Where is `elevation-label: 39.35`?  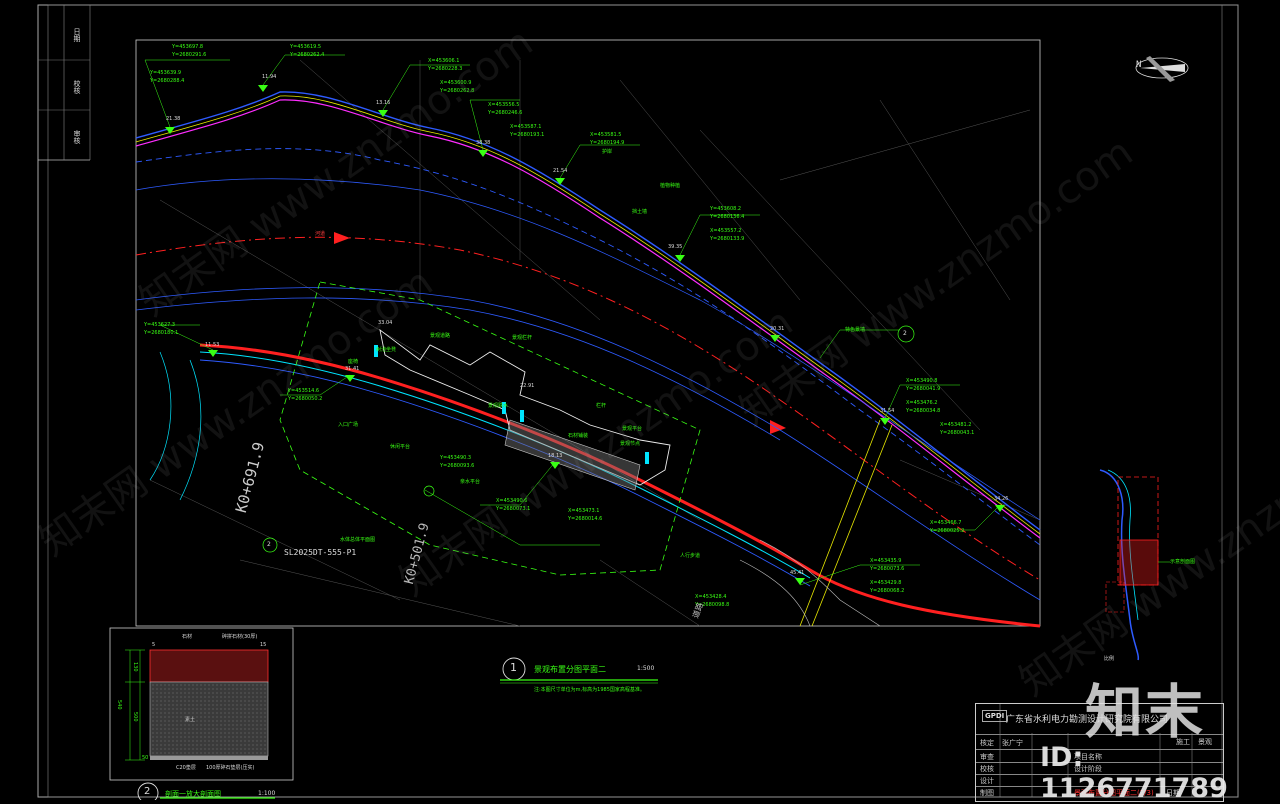
elevation-label: 39.35 is located at coordinates (675, 247).